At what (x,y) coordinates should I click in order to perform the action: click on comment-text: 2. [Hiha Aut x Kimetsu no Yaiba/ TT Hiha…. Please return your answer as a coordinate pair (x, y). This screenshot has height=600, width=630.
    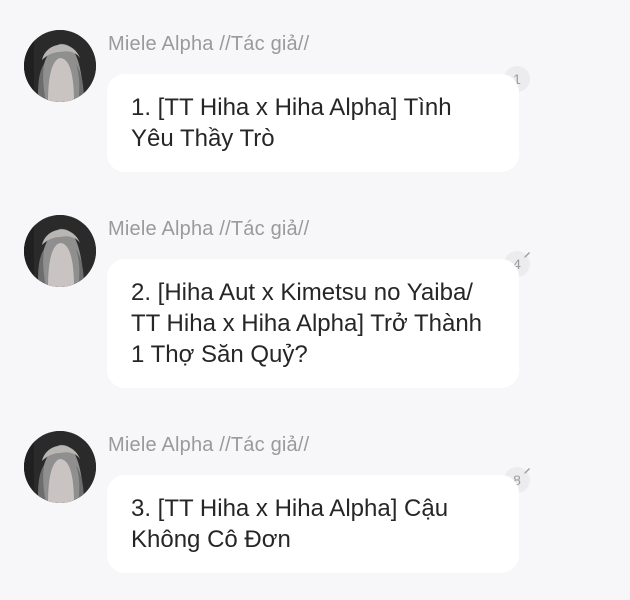
    Looking at the image, I should click on (307, 323).